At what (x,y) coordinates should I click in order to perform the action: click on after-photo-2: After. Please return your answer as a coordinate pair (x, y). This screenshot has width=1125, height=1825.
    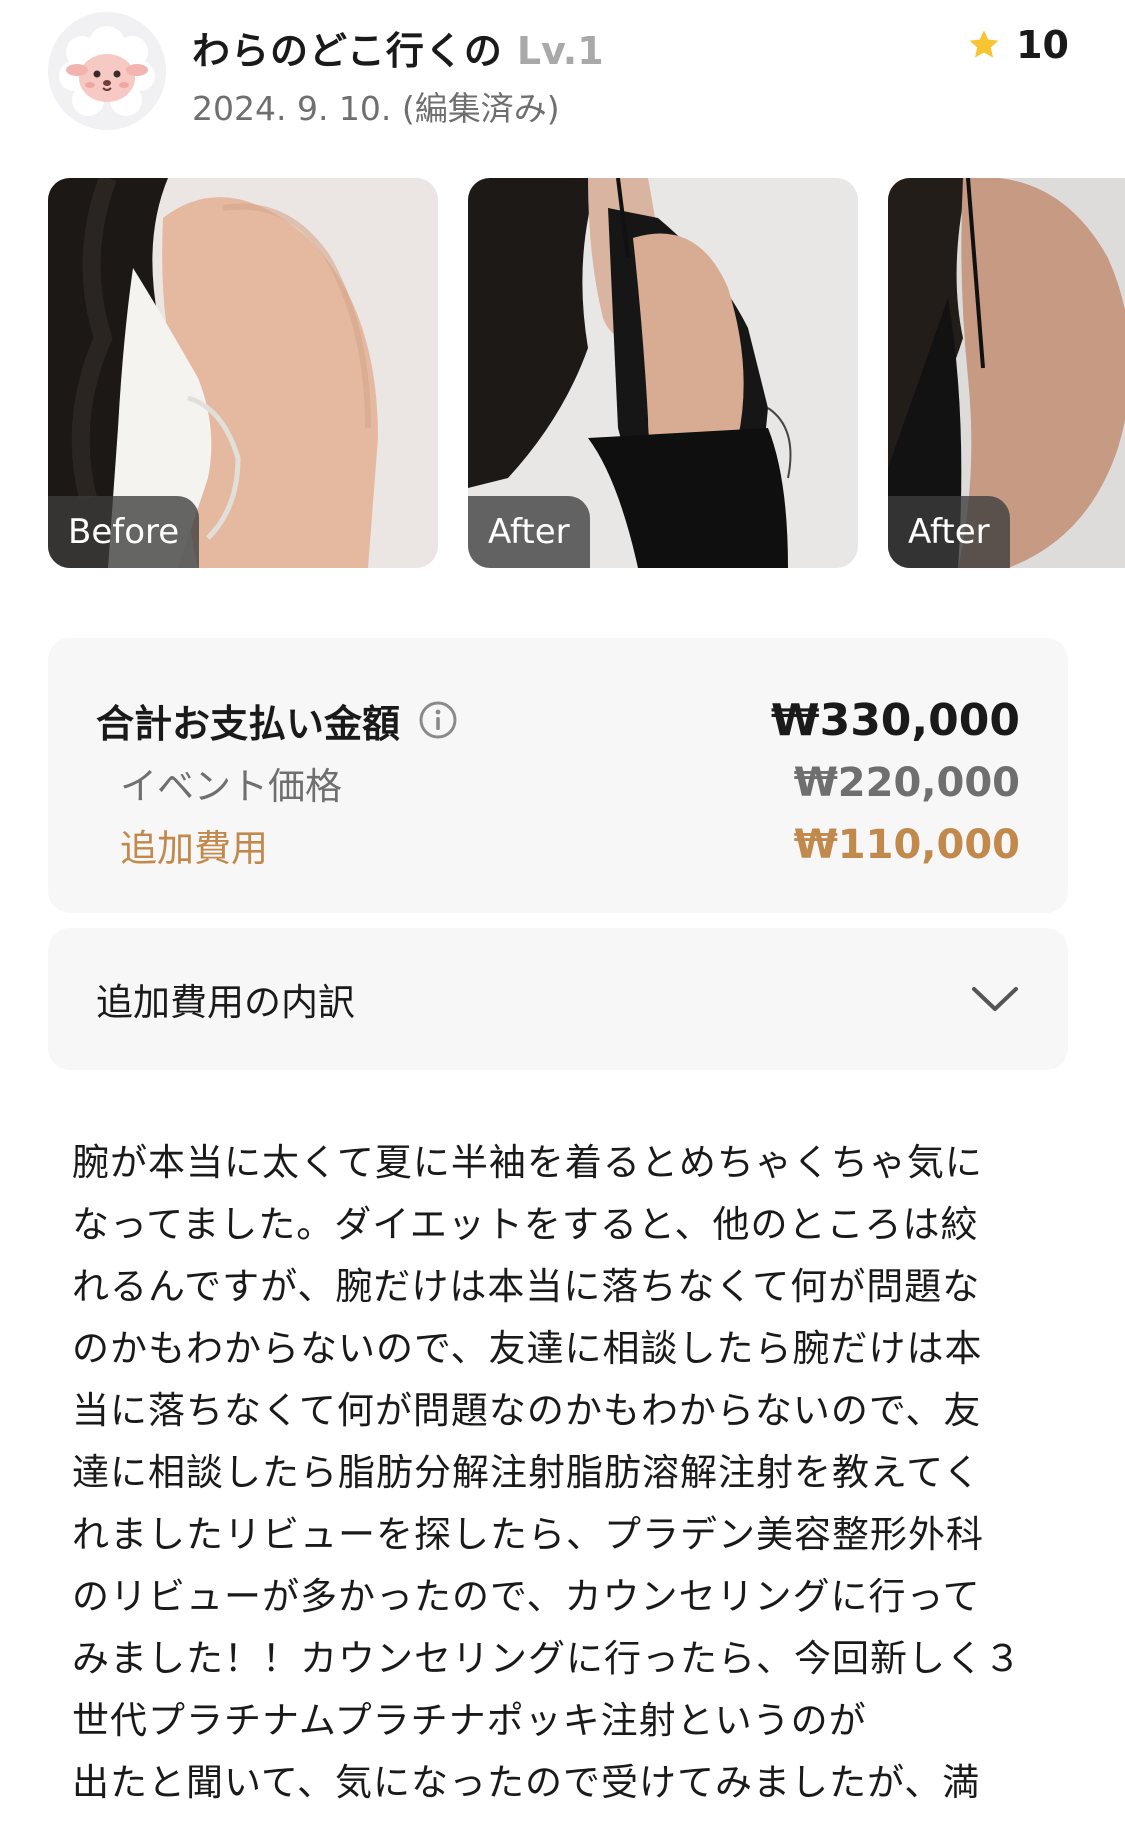
    Looking at the image, I should click on (1006, 373).